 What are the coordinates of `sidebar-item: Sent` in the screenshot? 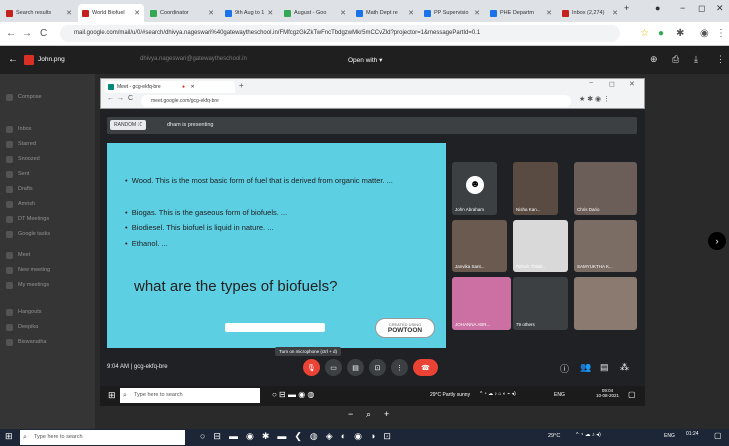 It's located at (23, 174).